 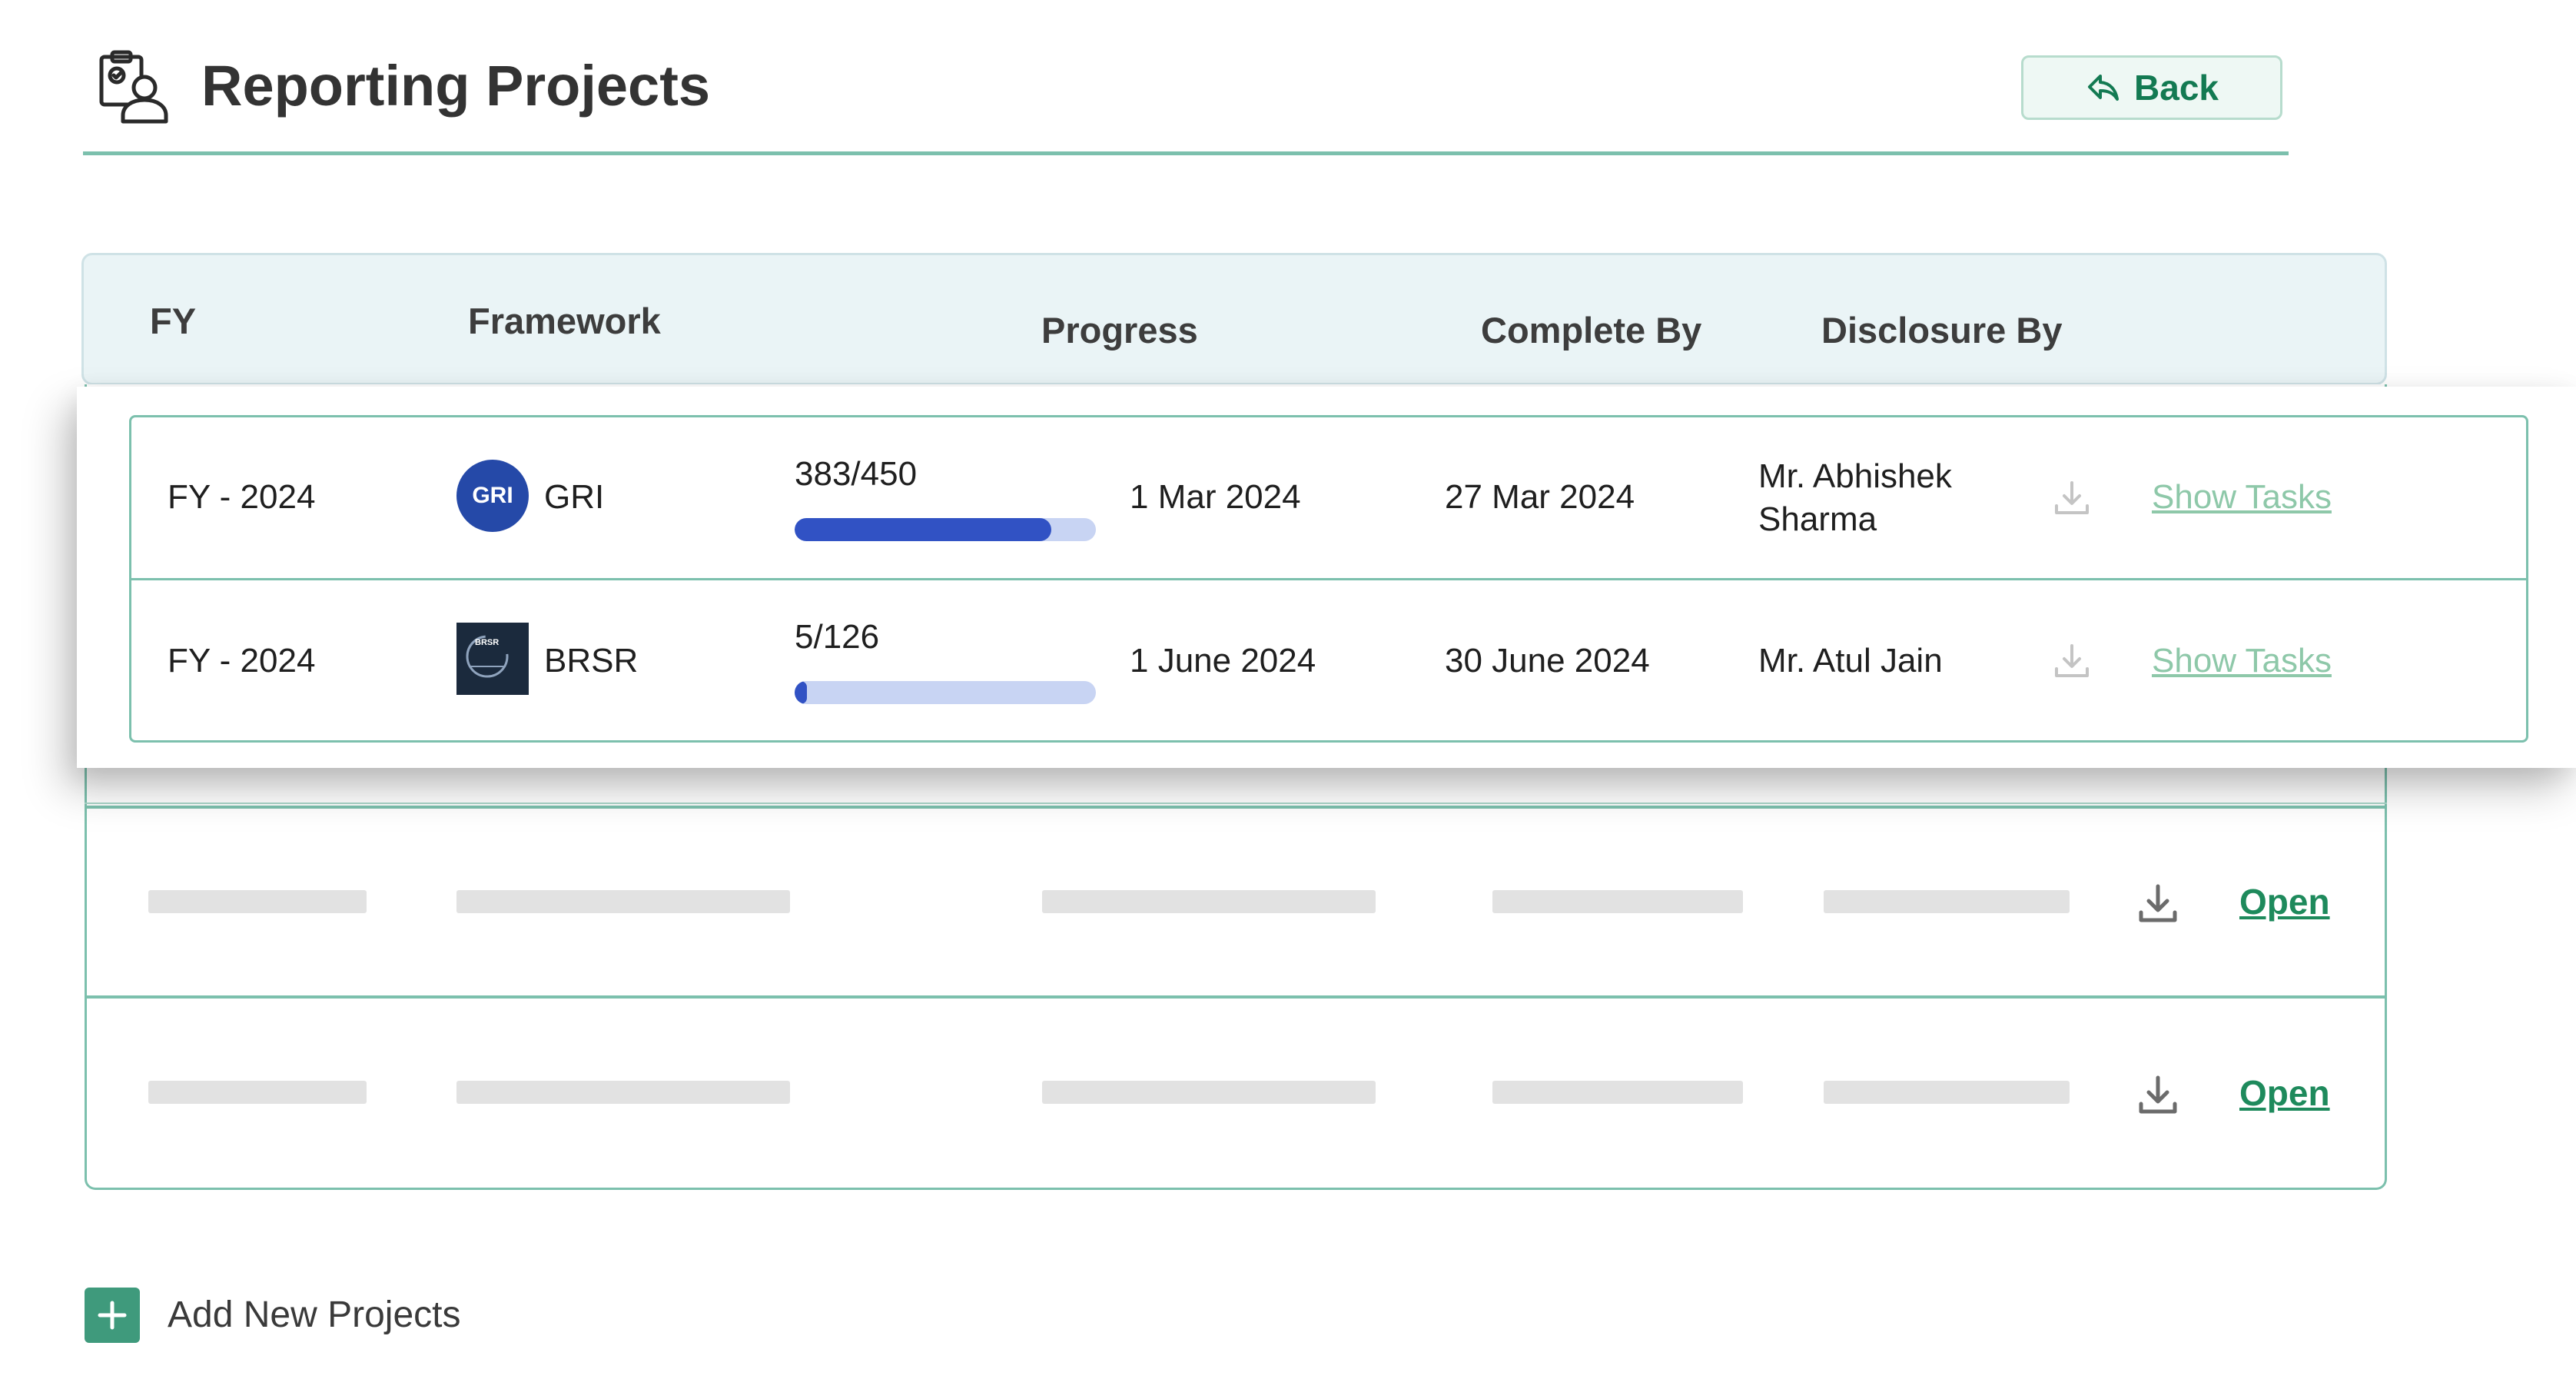 What do you see at coordinates (1855, 498) in the screenshot?
I see `assignee-cell: Mr. Abhishek Sharma` at bounding box center [1855, 498].